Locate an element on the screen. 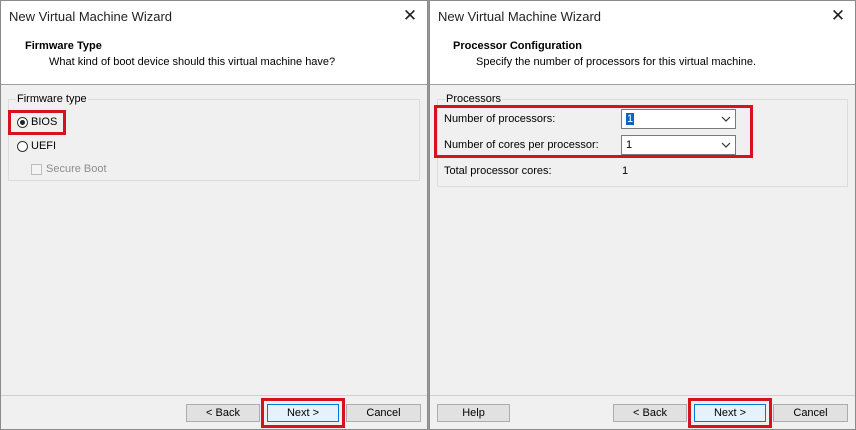 The height and width of the screenshot is (430, 856). secure-boot-checkbox-option: Secure Boot is located at coordinates (69, 169).